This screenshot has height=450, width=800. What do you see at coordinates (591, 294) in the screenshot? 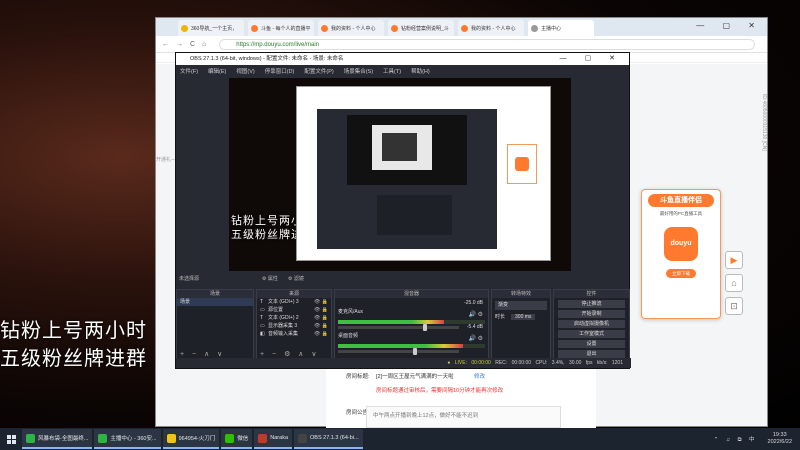
I see `controls-dock-title: 控件` at bounding box center [591, 294].